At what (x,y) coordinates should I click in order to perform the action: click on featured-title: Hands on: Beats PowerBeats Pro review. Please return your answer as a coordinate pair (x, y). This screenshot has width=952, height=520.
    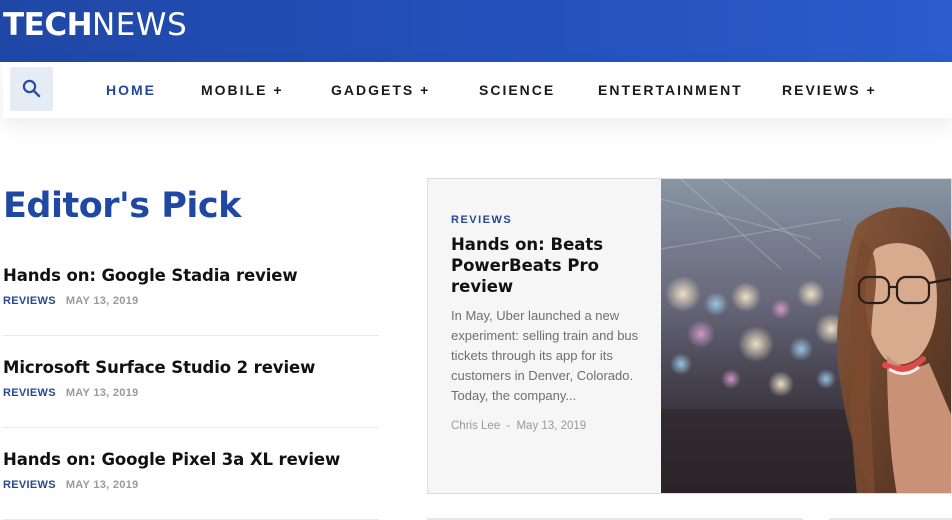
    Looking at the image, I should click on (546, 265).